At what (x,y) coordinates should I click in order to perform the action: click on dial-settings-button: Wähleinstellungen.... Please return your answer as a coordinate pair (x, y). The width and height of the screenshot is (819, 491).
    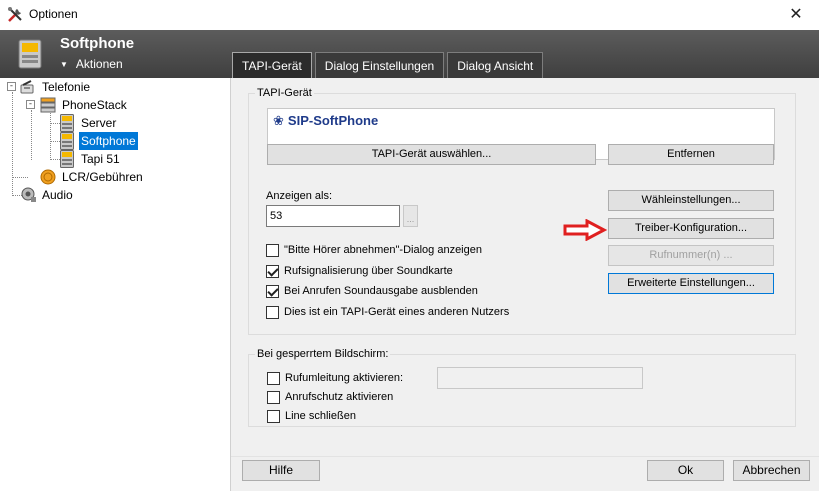
    Looking at the image, I should click on (691, 200).